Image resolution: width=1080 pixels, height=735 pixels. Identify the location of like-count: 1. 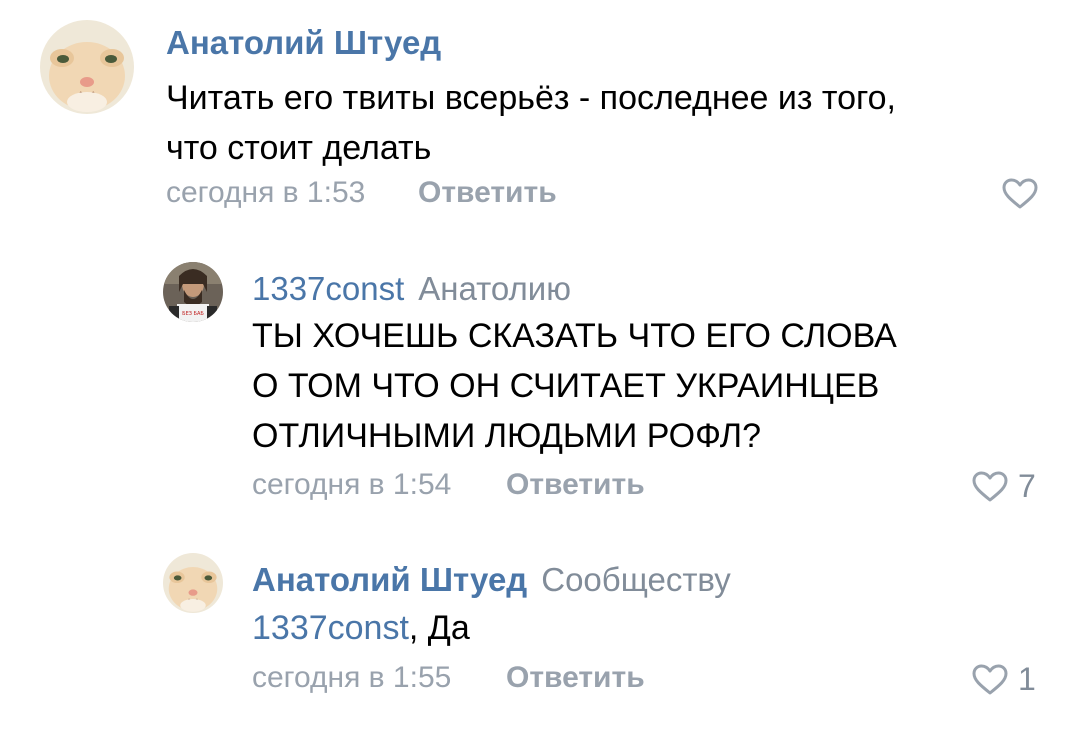
(1027, 679).